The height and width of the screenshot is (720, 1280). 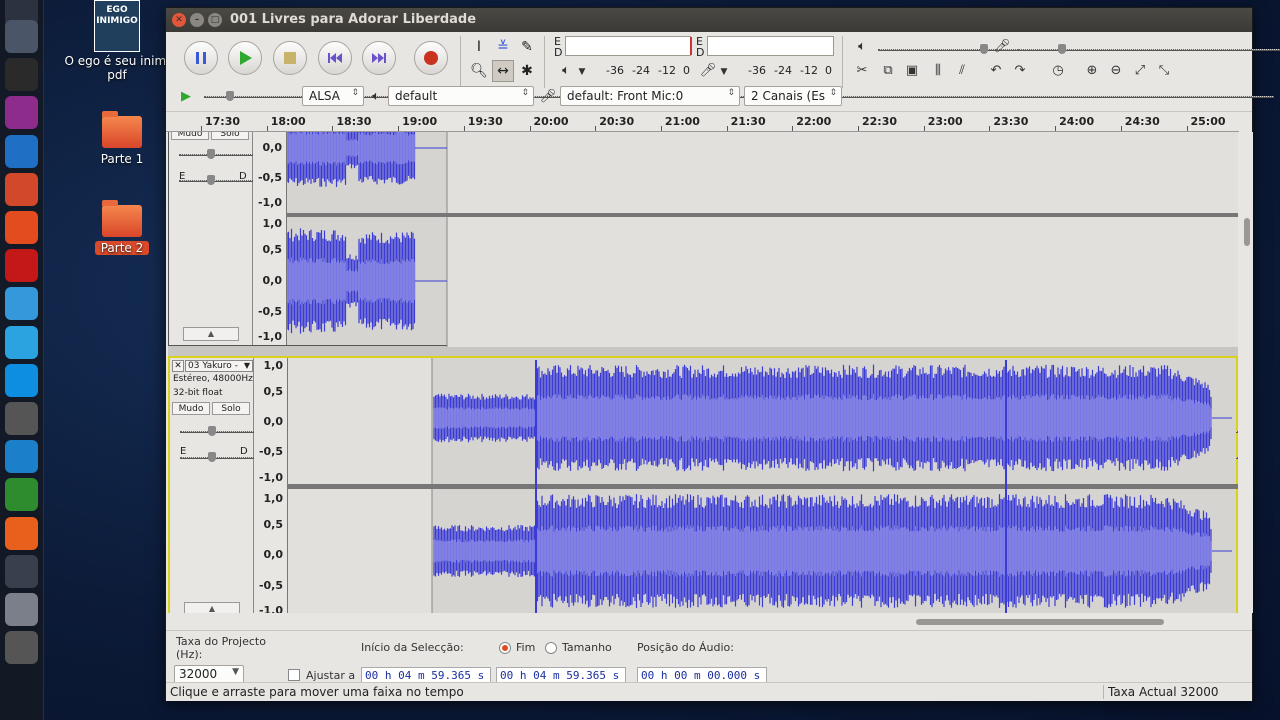 I want to click on telegram-icon, so click(x=21, y=342).